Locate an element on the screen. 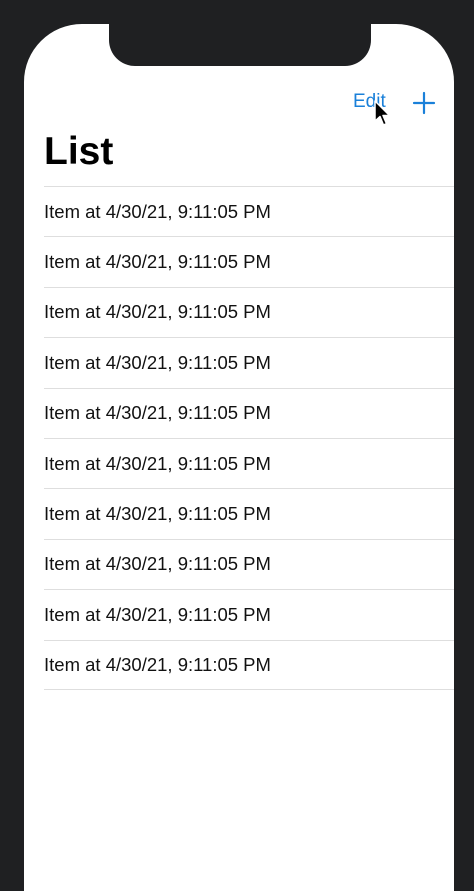  plus-icon is located at coordinates (424, 103).